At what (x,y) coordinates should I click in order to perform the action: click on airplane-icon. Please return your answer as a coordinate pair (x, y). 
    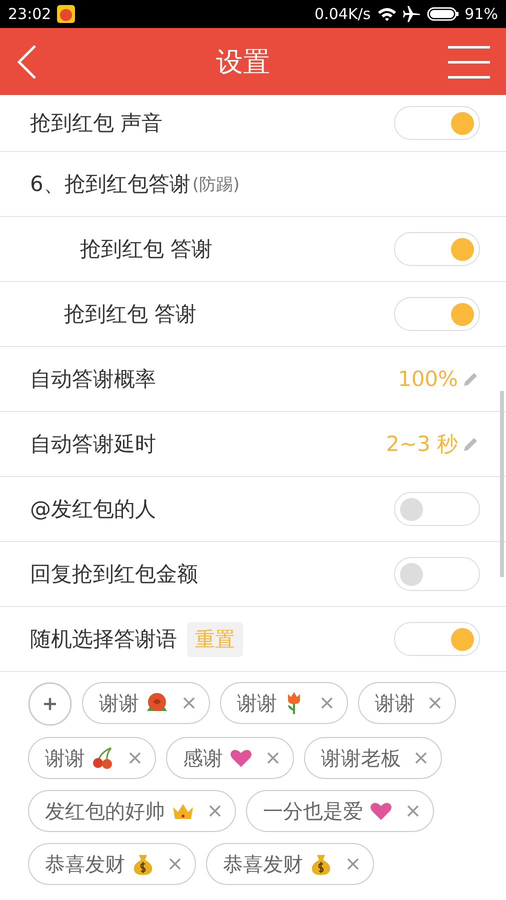
    Looking at the image, I should click on (411, 14).